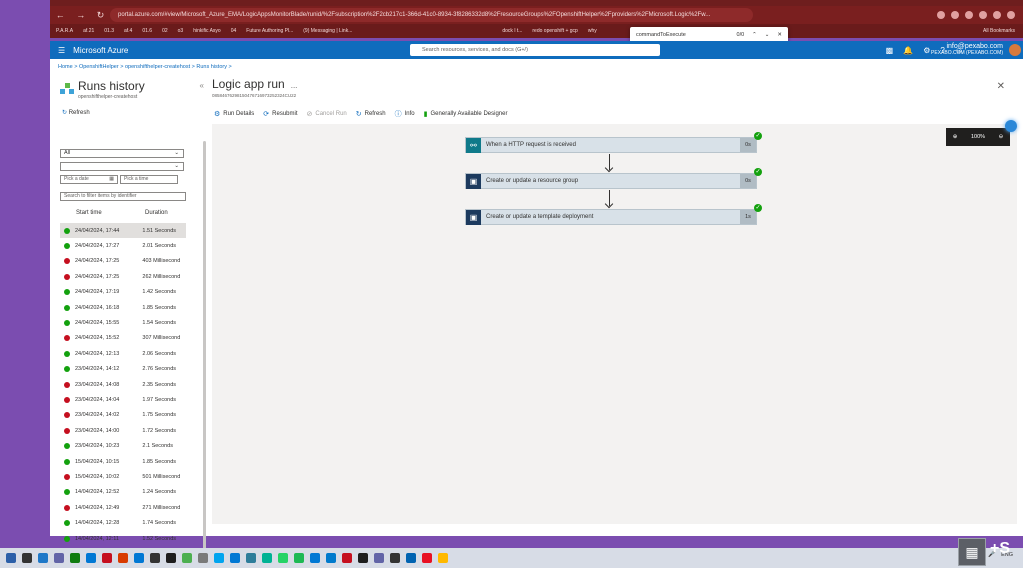 This screenshot has width=1023, height=568. Describe the element at coordinates (371, 114) in the screenshot. I see `refresh-button: ↻ Refresh` at that location.